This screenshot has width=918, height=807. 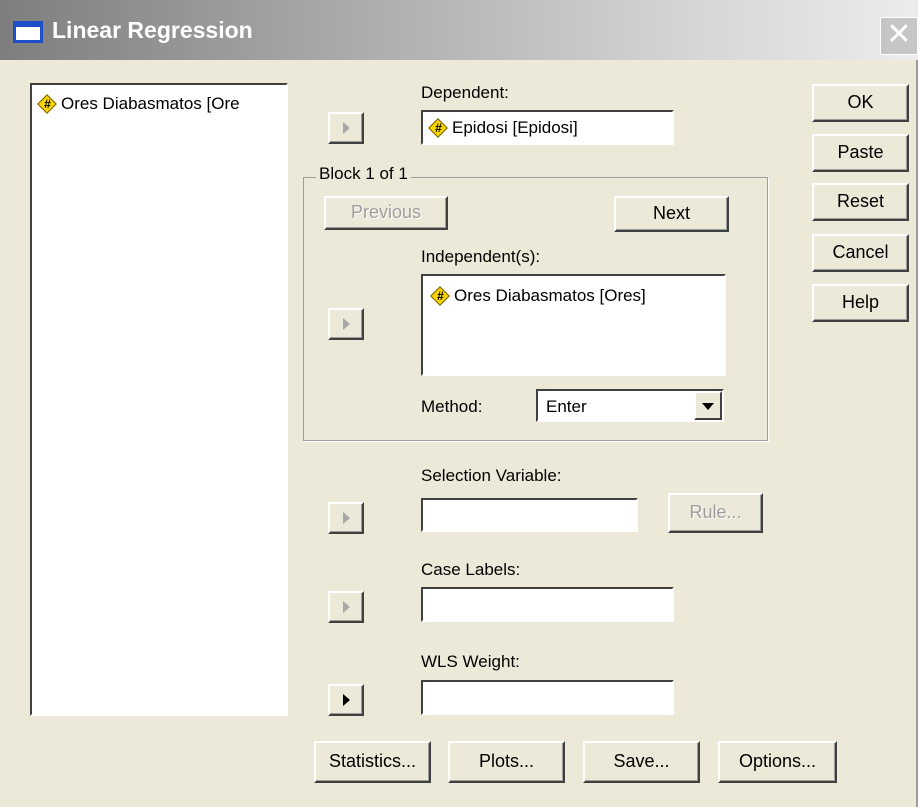 I want to click on dropdown-button, so click(x=708, y=405).